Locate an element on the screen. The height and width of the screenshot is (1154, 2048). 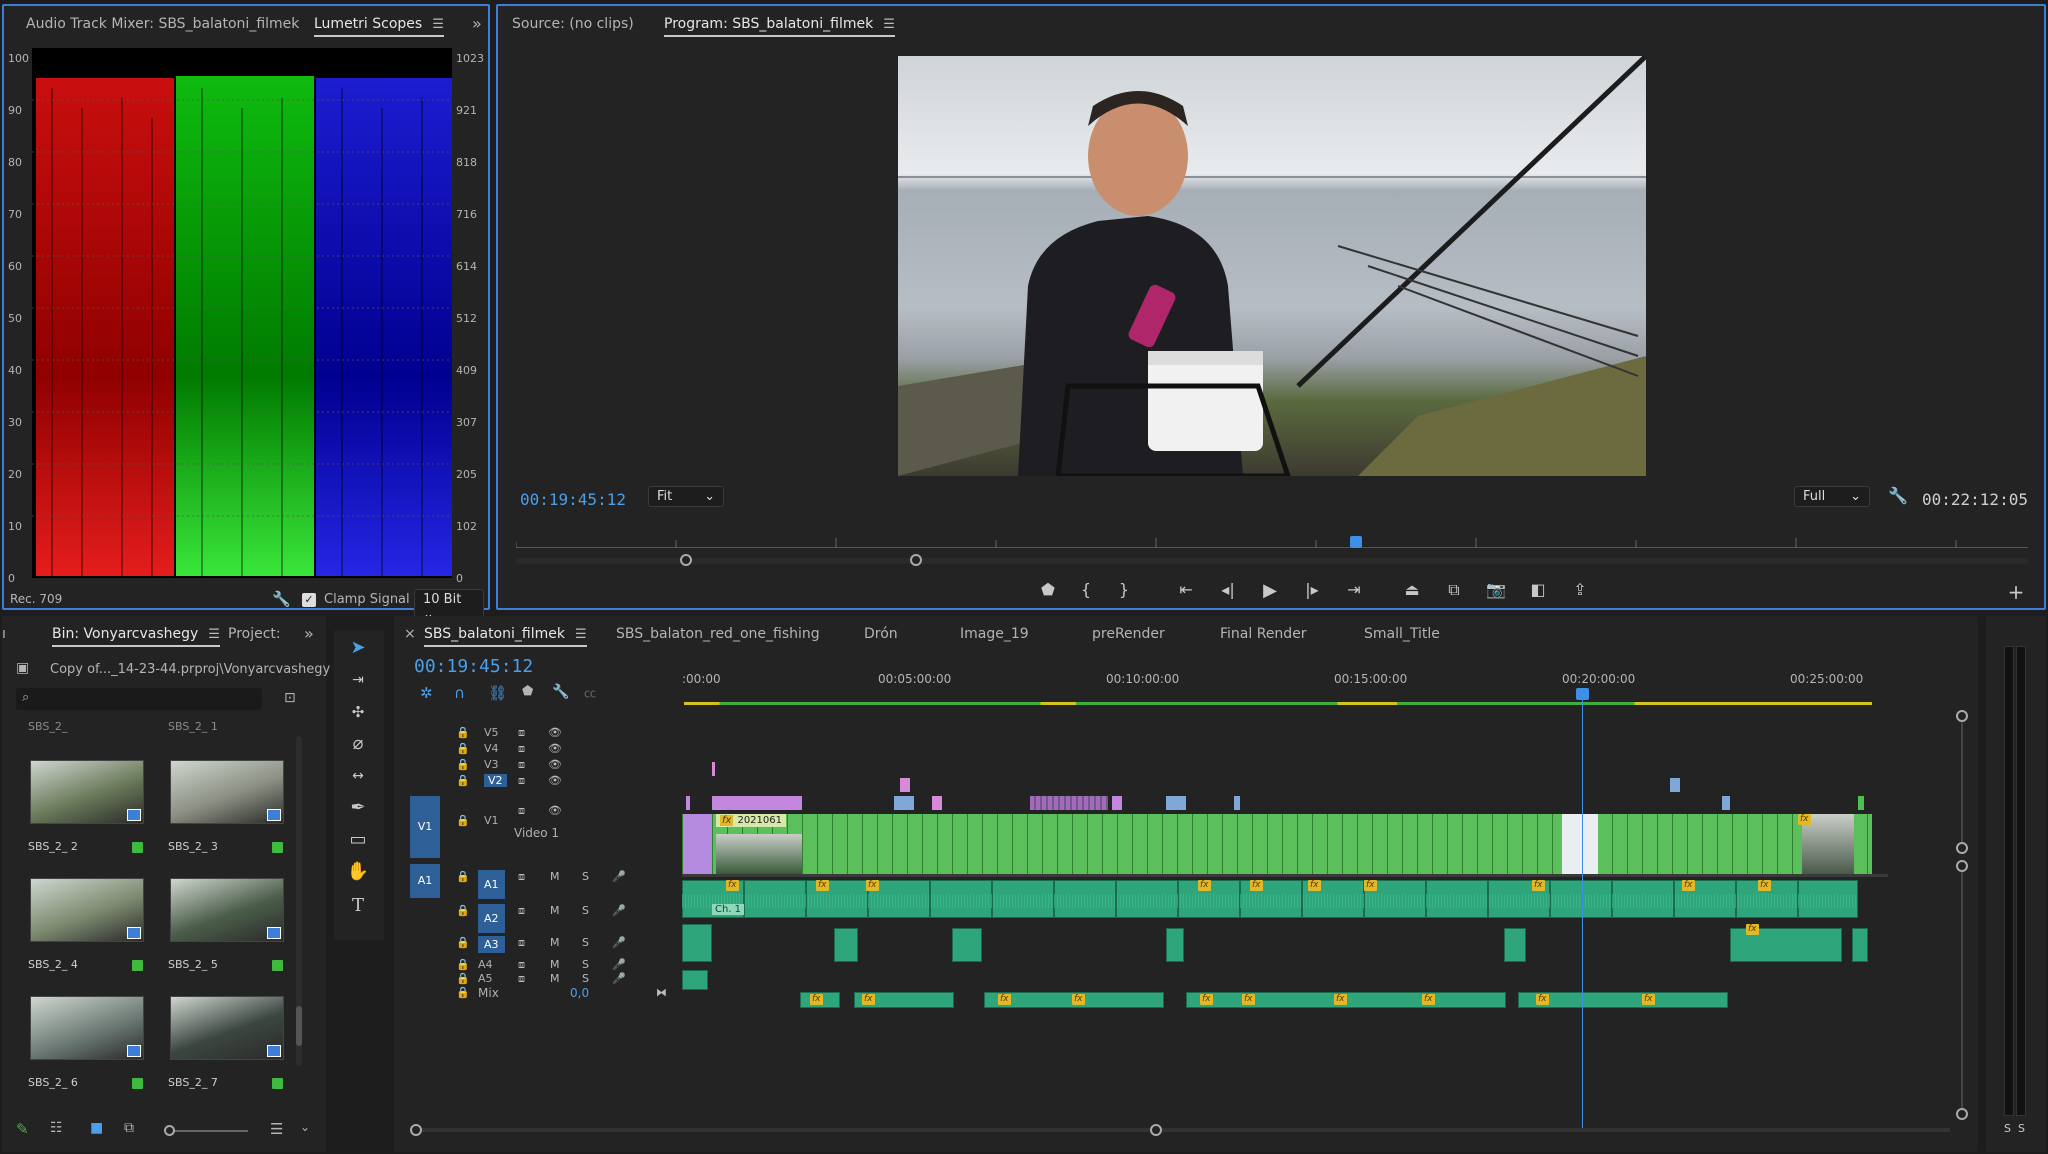
mix-pan-icon: ⧓ is located at coordinates (661, 992).